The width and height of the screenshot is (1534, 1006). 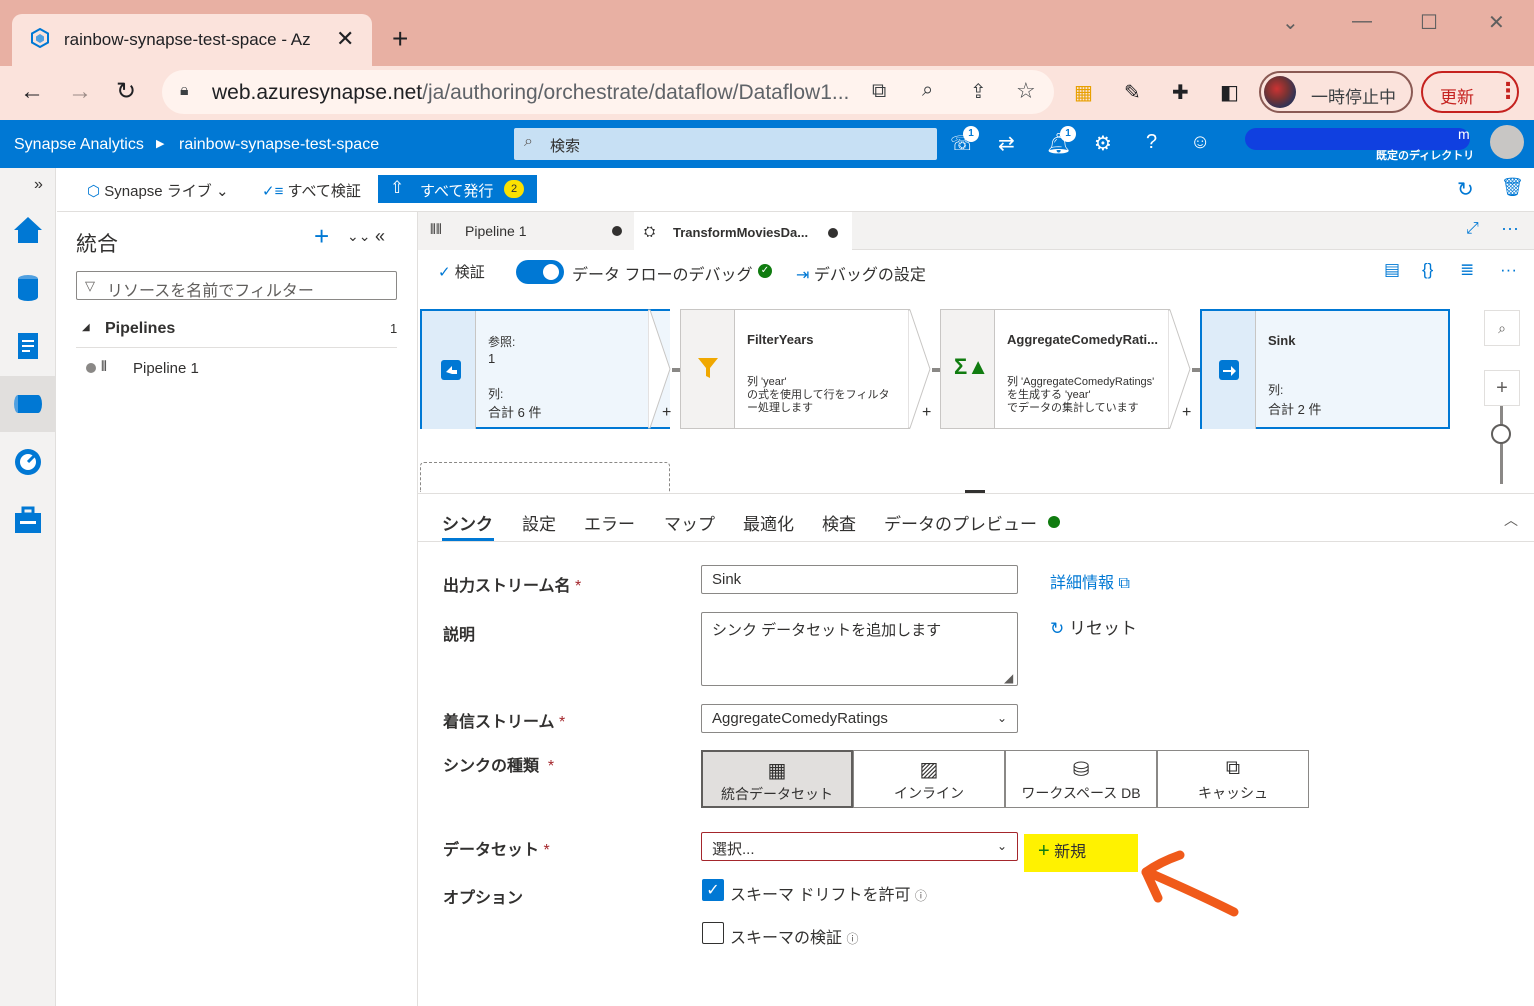 I want to click on app-name: Synapse Analytics, so click(x=79, y=145).